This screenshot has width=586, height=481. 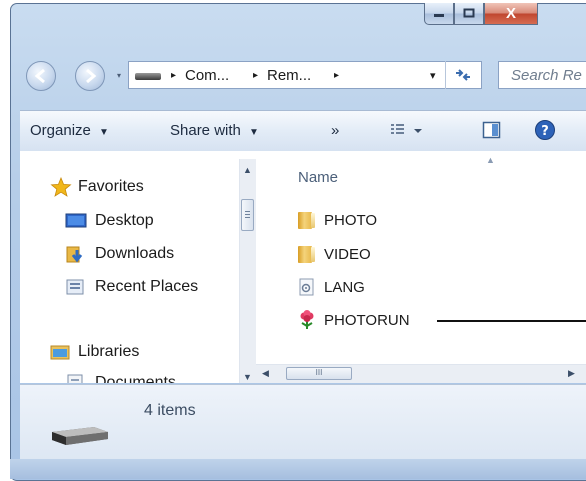 What do you see at coordinates (135, 378) in the screenshot?
I see `nav-item-label: Documents` at bounding box center [135, 378].